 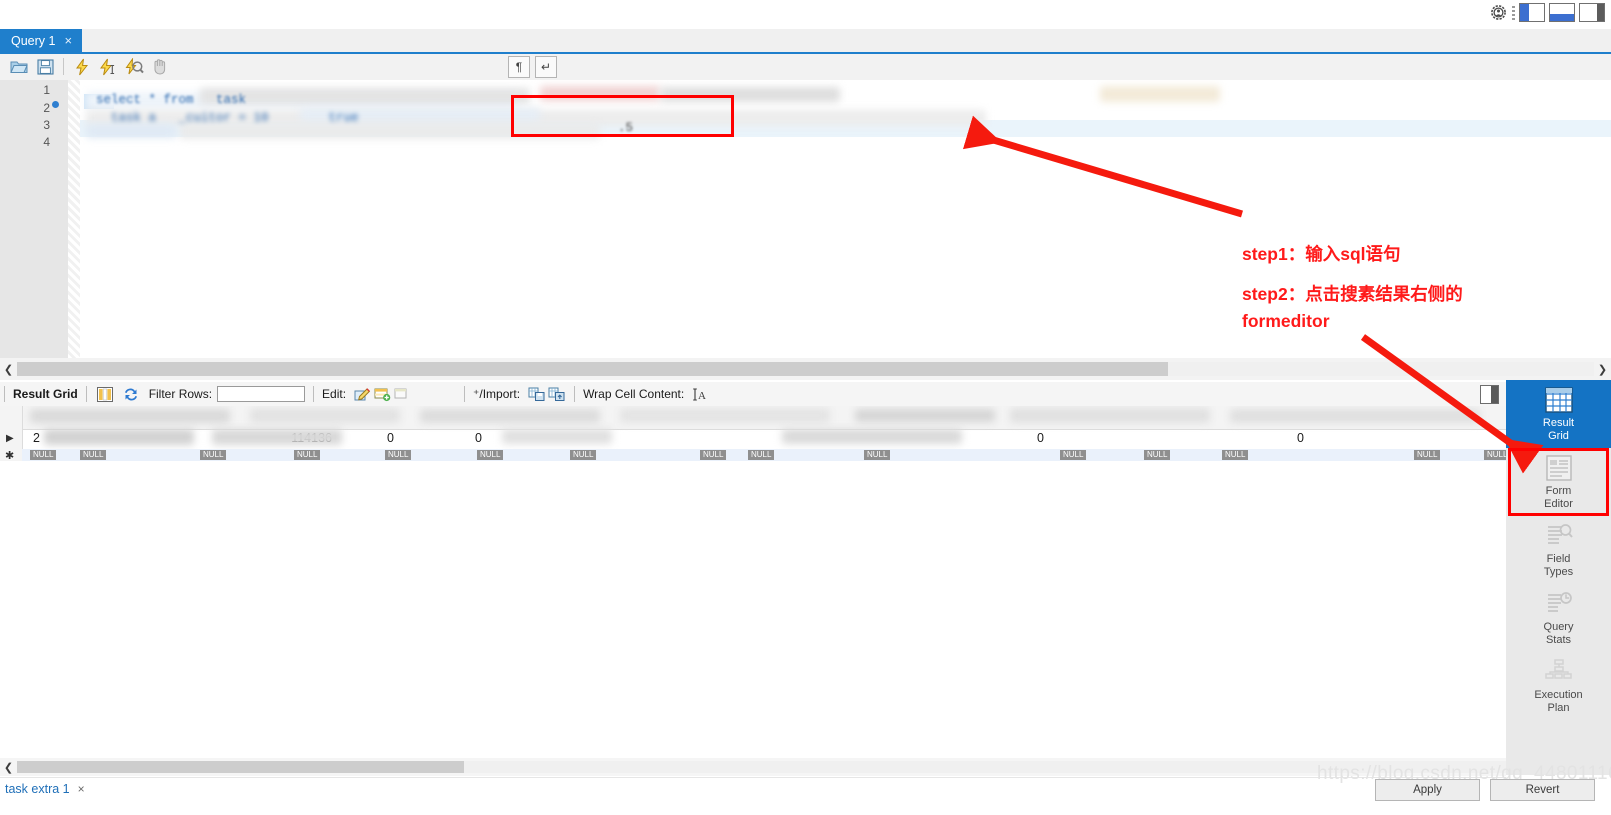 What do you see at coordinates (1559, 400) in the screenshot?
I see `result-grid-icon` at bounding box center [1559, 400].